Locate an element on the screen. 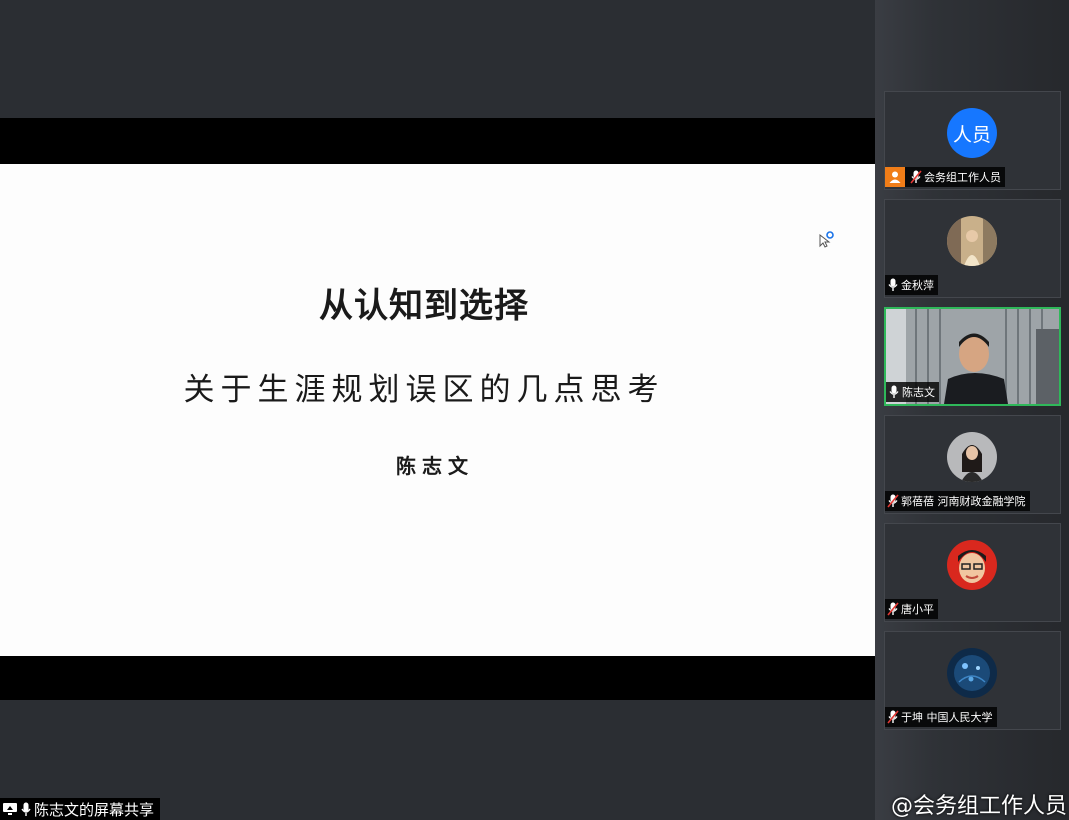 The height and width of the screenshot is (820, 1069). slide-title: 从认知到选择 is located at coordinates (424, 306).